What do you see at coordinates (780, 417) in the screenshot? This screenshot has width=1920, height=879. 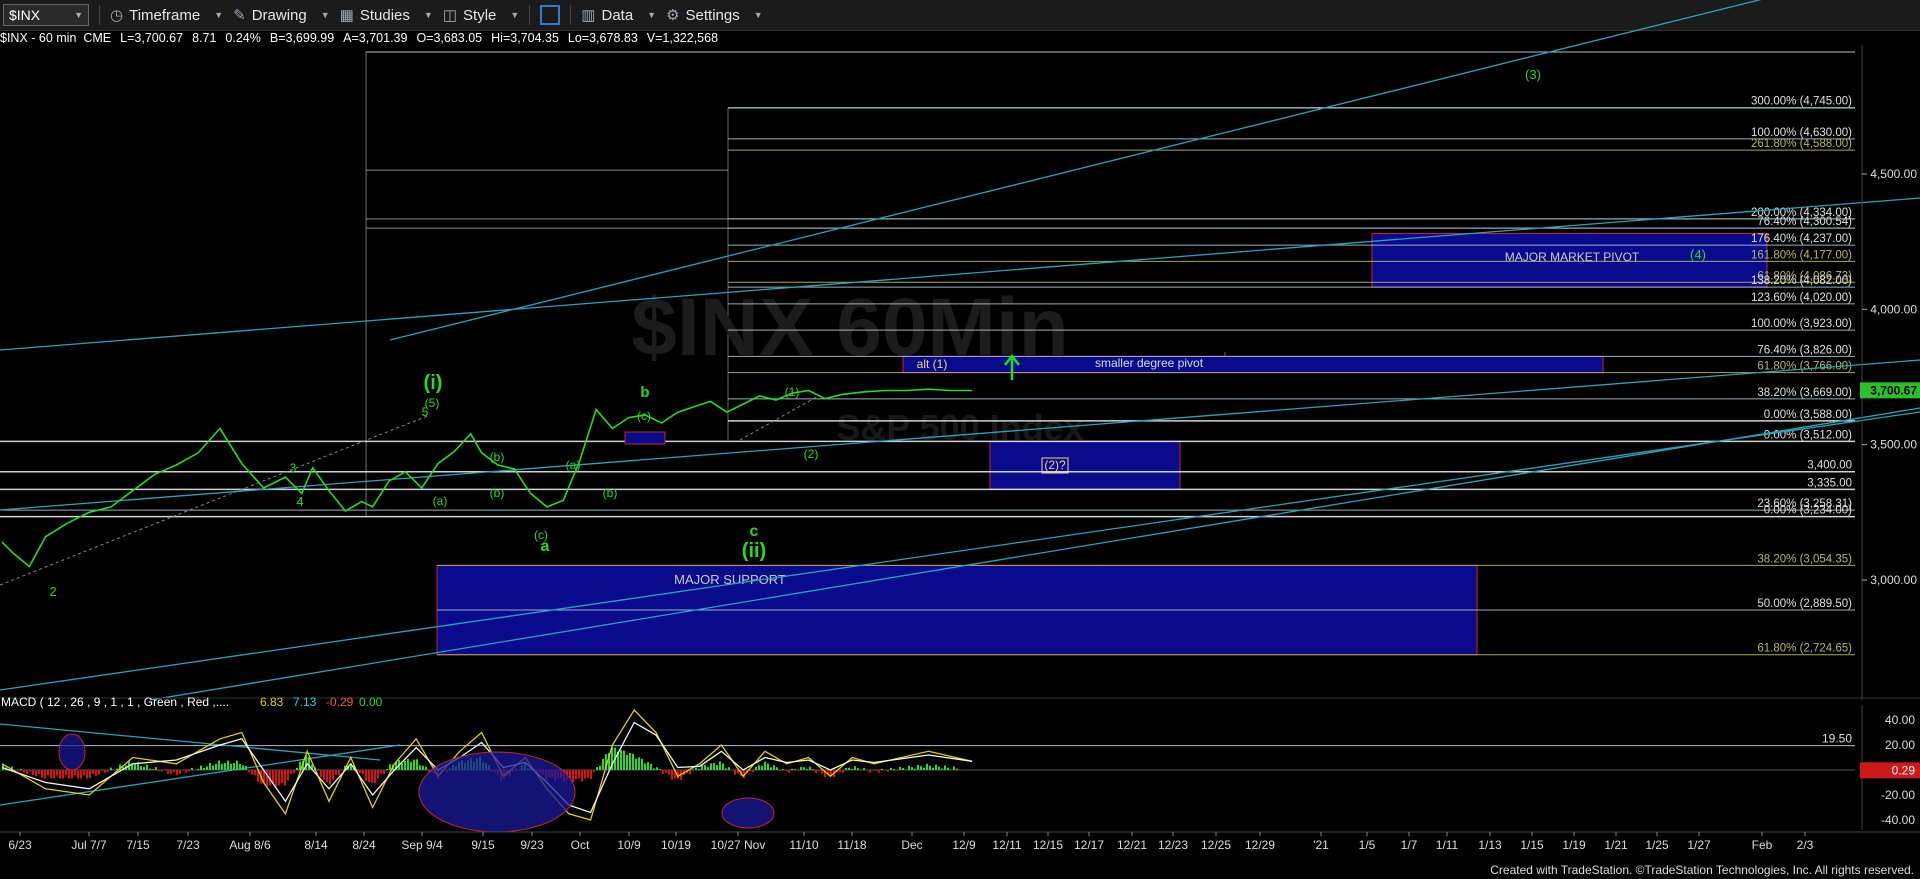 I see `dashed-trendline` at bounding box center [780, 417].